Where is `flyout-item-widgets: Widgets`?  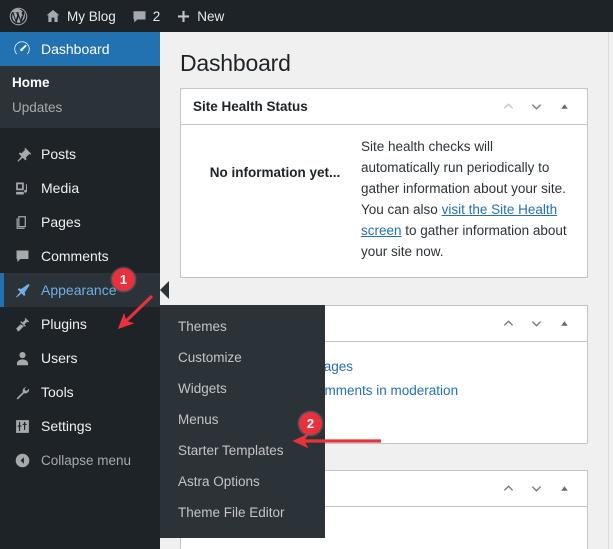
flyout-item-widgets: Widgets is located at coordinates (242, 388).